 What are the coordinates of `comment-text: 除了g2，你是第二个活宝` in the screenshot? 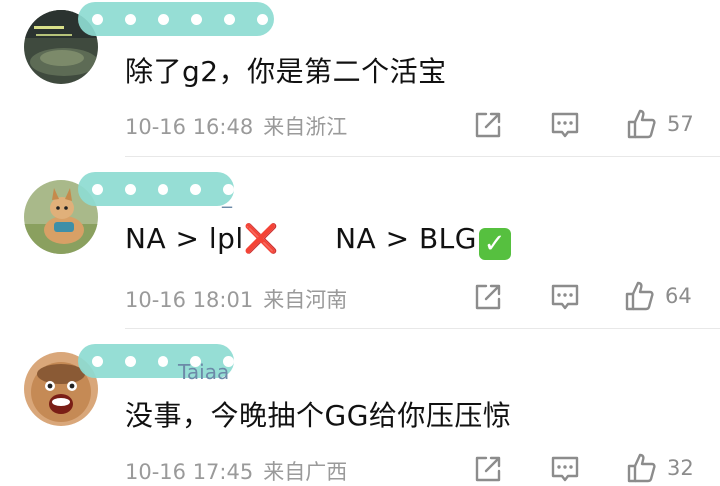 It's located at (286, 71).